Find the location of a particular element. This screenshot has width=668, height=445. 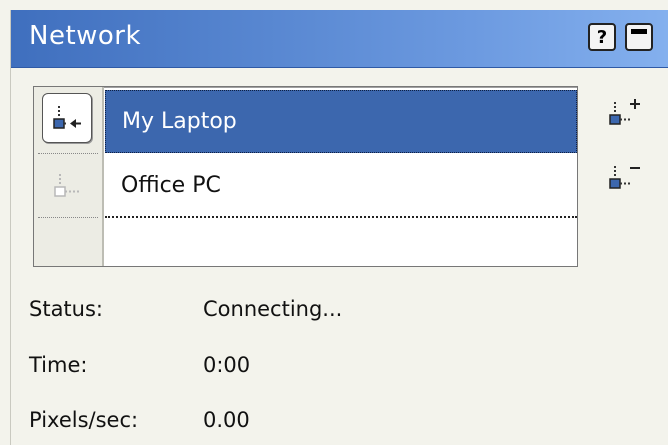

remove-host-button is located at coordinates (625, 177).